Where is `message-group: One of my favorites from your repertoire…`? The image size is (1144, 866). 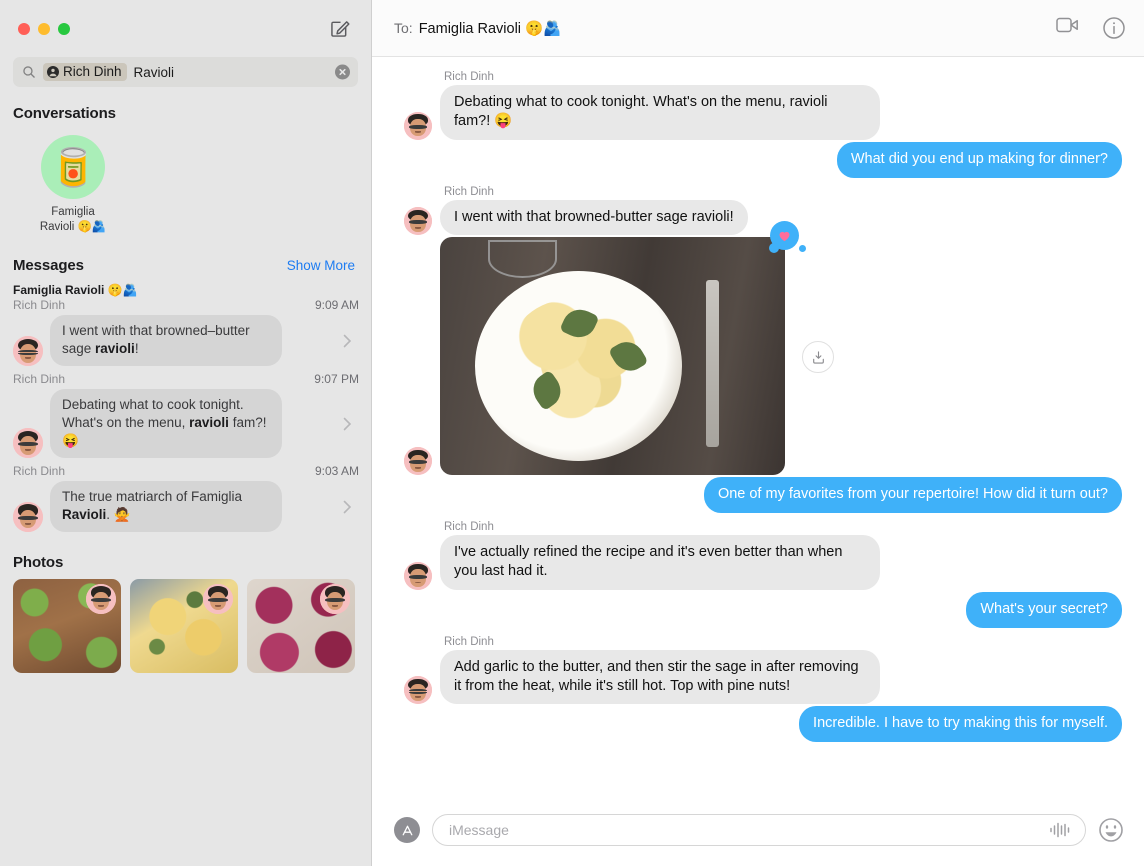
message-group: One of my favorites from your repertoire… is located at coordinates (754, 495).